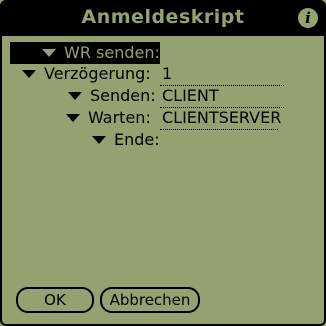 The width and height of the screenshot is (326, 326). What do you see at coordinates (97, 73) in the screenshot?
I see `tree-item-label: Verzögerung:` at bounding box center [97, 73].